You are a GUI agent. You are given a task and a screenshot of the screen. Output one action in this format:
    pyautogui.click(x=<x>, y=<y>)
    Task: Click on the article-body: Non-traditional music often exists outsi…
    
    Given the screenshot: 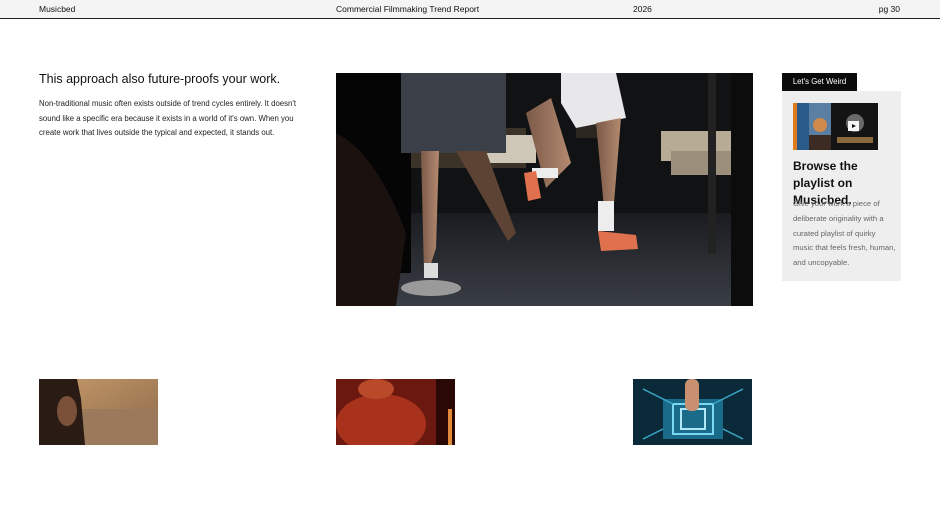 What is the action you would take?
    pyautogui.click(x=168, y=118)
    